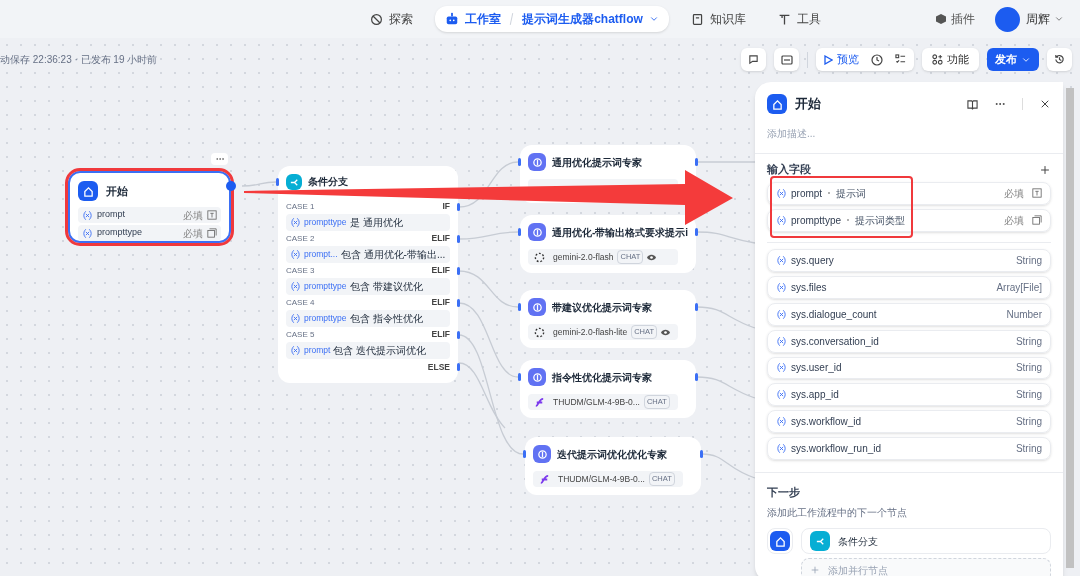 Image resolution: width=1080 pixels, height=576 pixels. Describe the element at coordinates (718, 19) in the screenshot. I see `nav-tab: 知识库` at that location.